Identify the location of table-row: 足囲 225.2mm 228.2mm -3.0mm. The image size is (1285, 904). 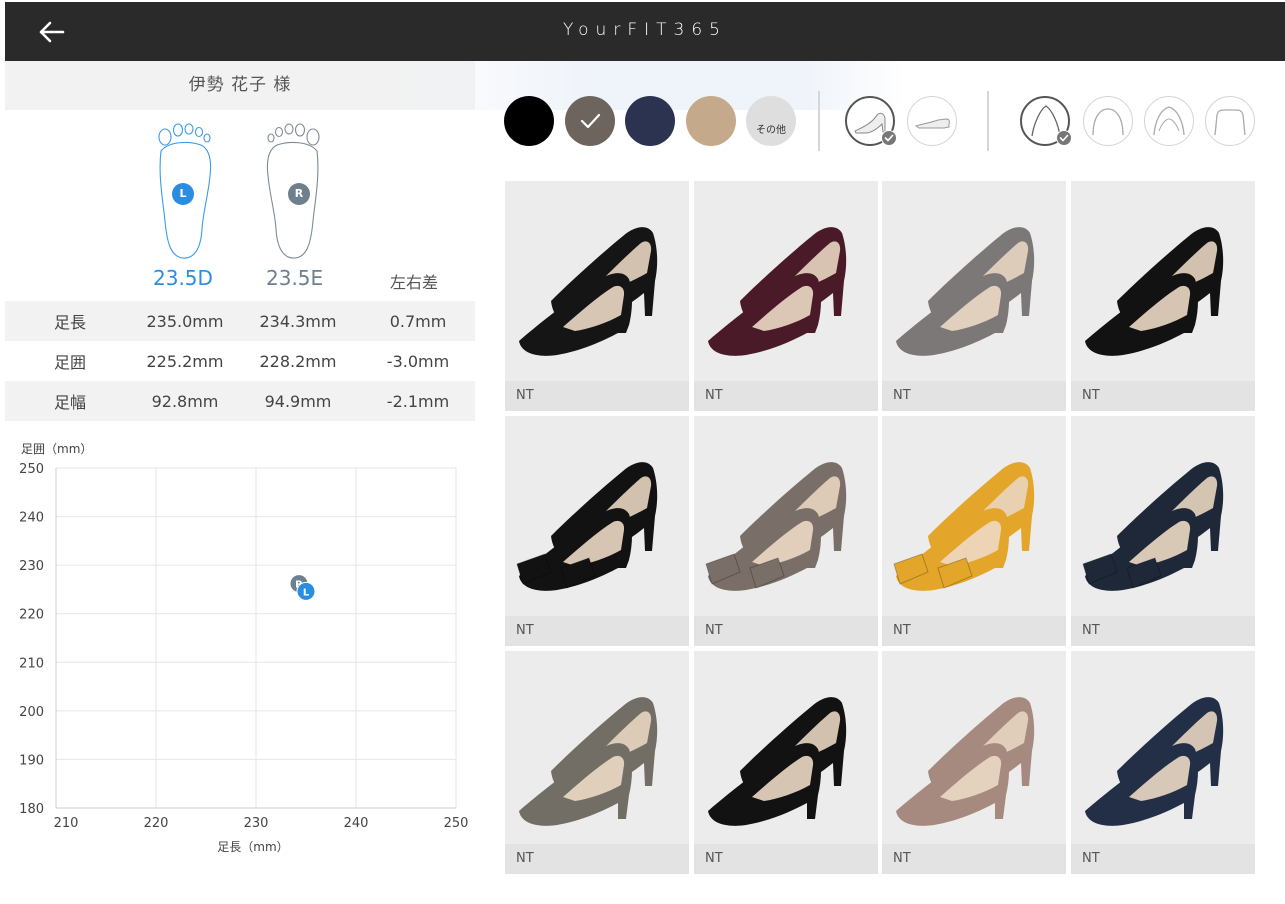
(240, 361).